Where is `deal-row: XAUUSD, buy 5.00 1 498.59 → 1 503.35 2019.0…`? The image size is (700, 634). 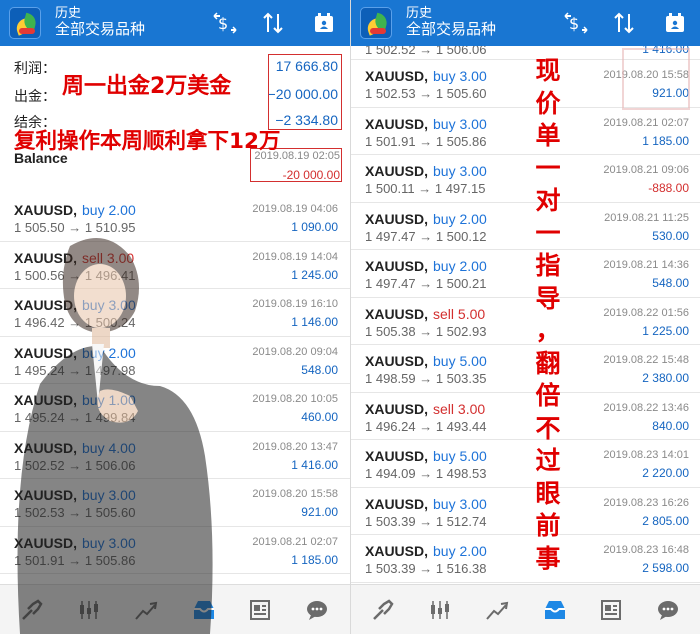
deal-row: XAUUSD, buy 5.00 1 498.59 → 1 503.35 2019.0… is located at coordinates (525, 369).